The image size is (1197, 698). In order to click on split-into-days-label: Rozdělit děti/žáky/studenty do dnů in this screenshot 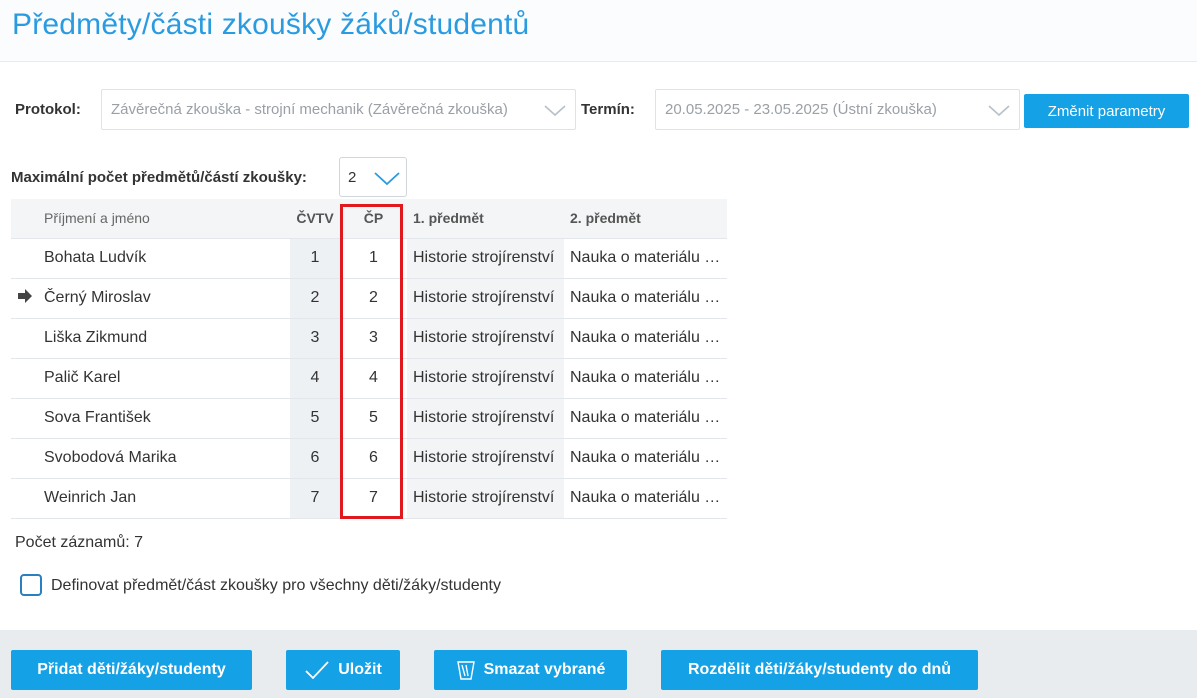, I will do `click(819, 669)`.